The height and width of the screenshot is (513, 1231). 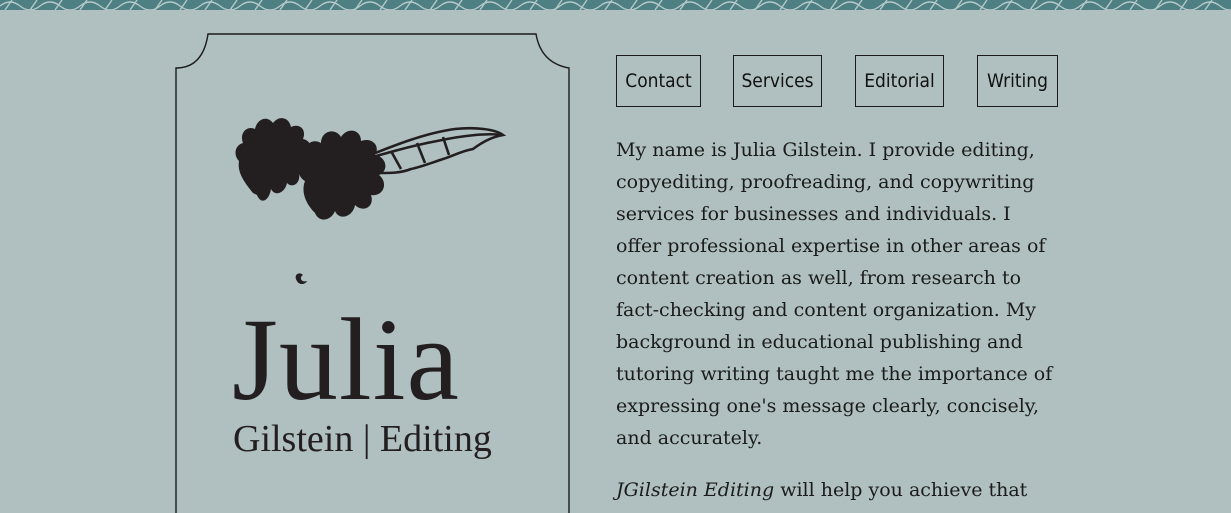 I want to click on brand-name: JGilstein Editing, so click(x=695, y=490).